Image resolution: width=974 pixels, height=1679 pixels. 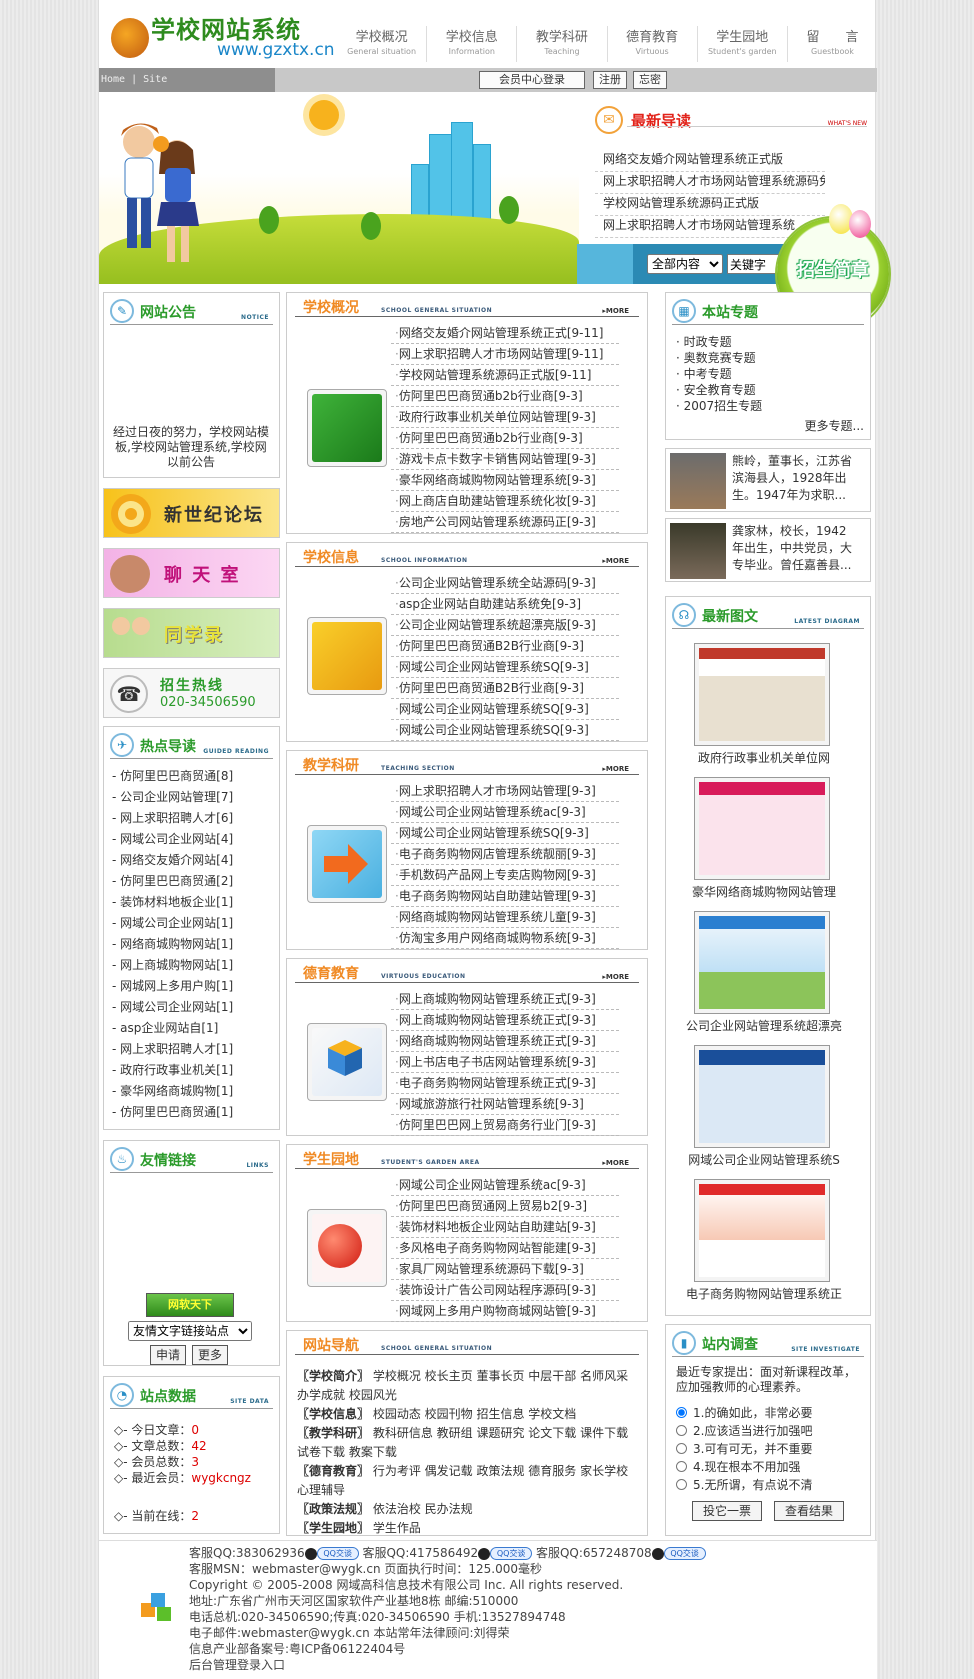 What do you see at coordinates (719, 389) in the screenshot?
I see `list-item: · 安全教育专题` at bounding box center [719, 389].